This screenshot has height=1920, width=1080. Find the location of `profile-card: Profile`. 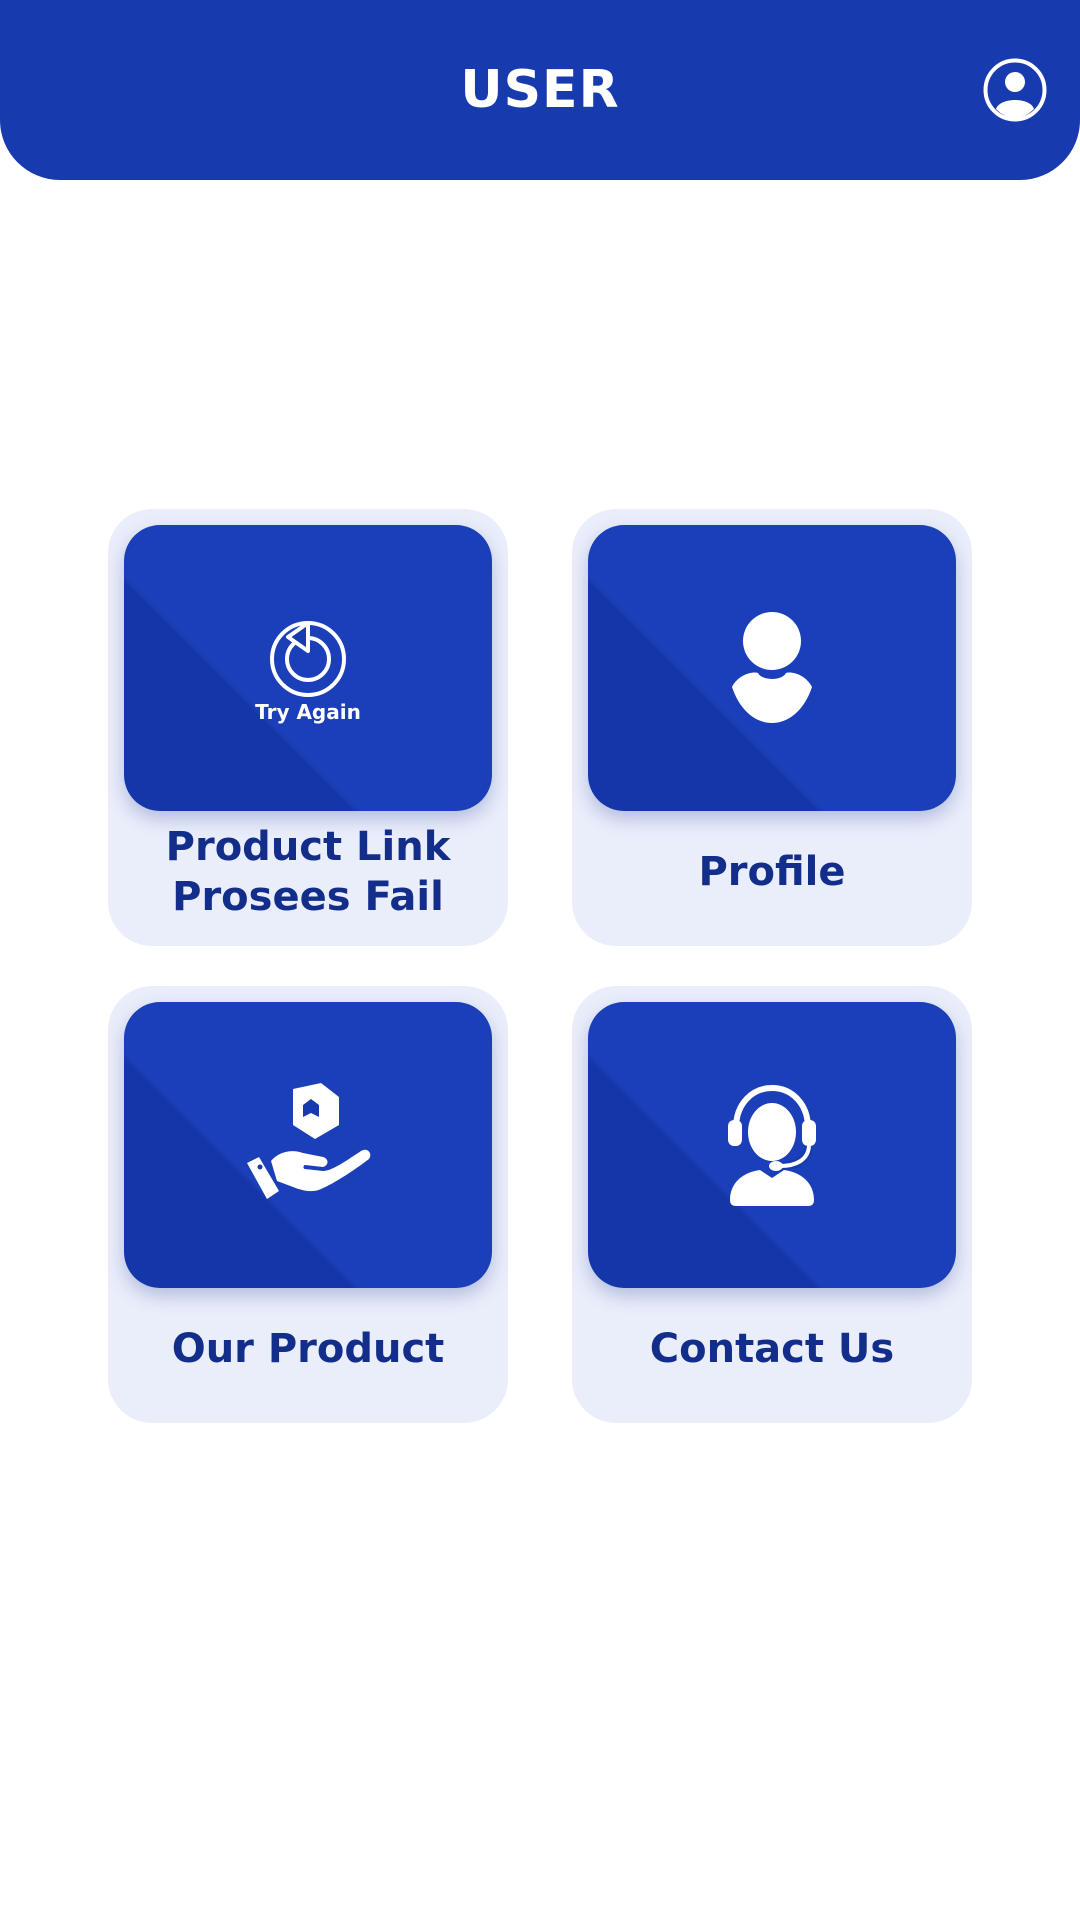

profile-card: Profile is located at coordinates (772, 727).